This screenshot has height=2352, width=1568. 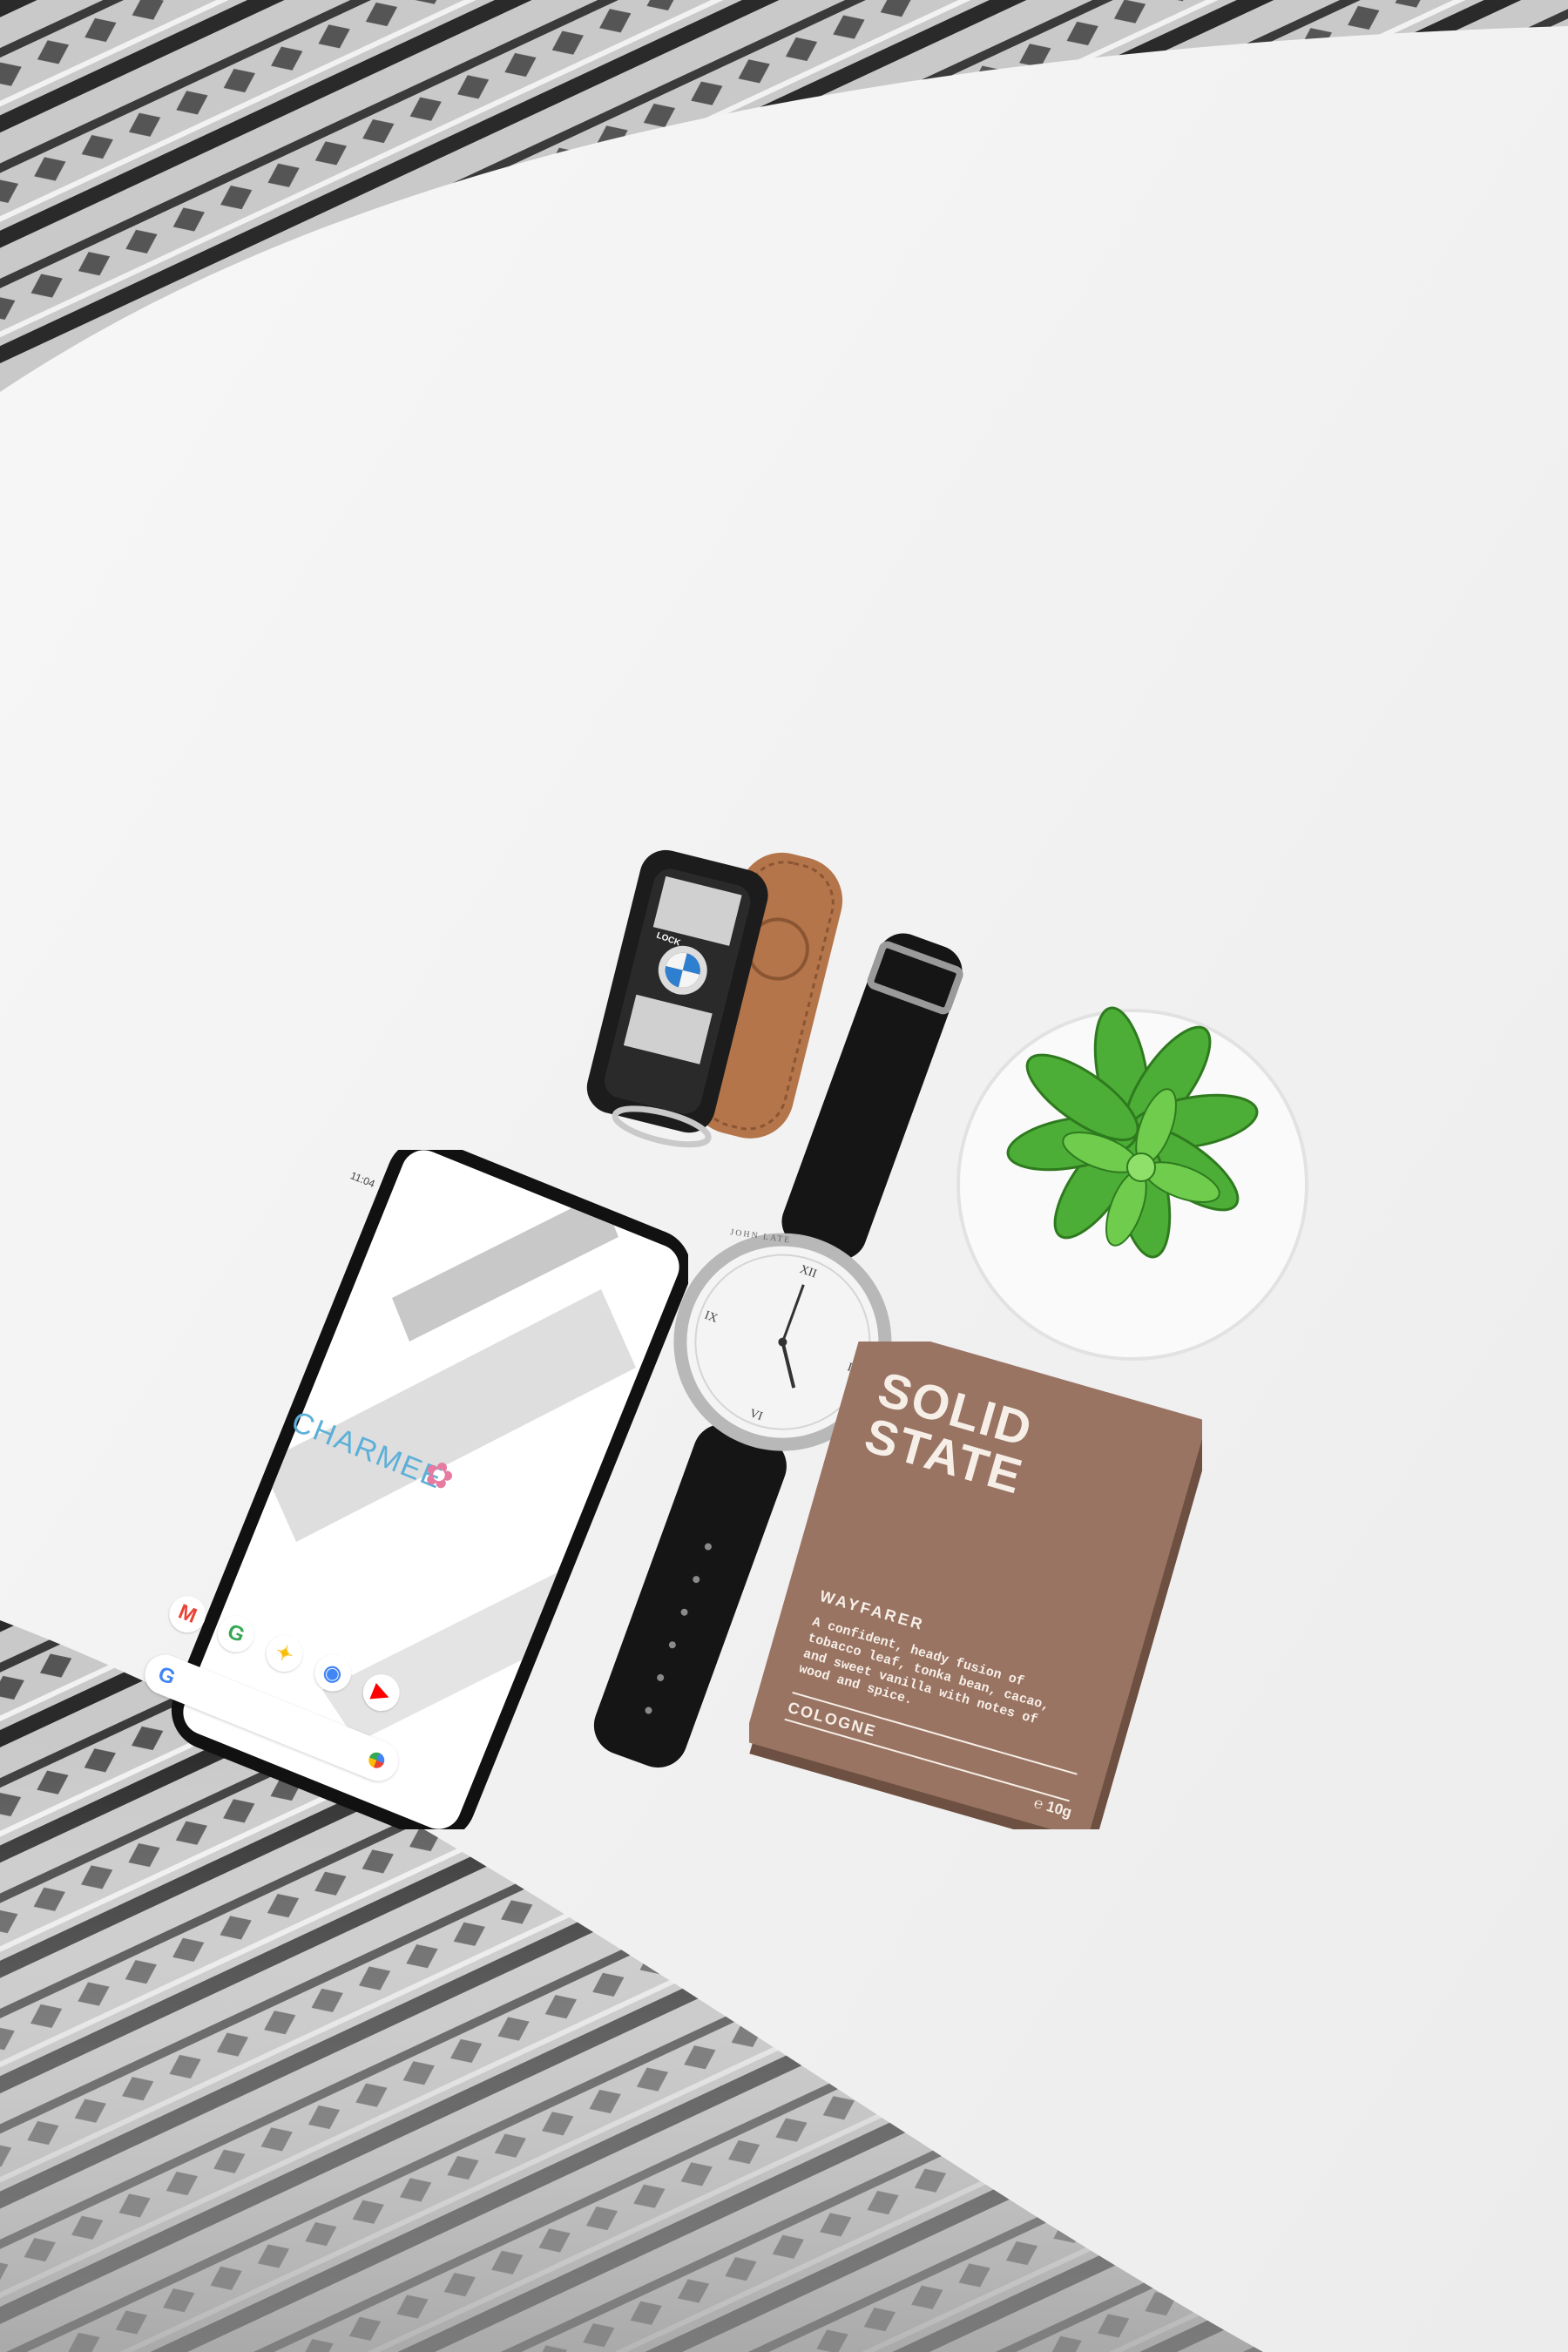 What do you see at coordinates (236, 1634) in the screenshot?
I see `maps-icon: G` at bounding box center [236, 1634].